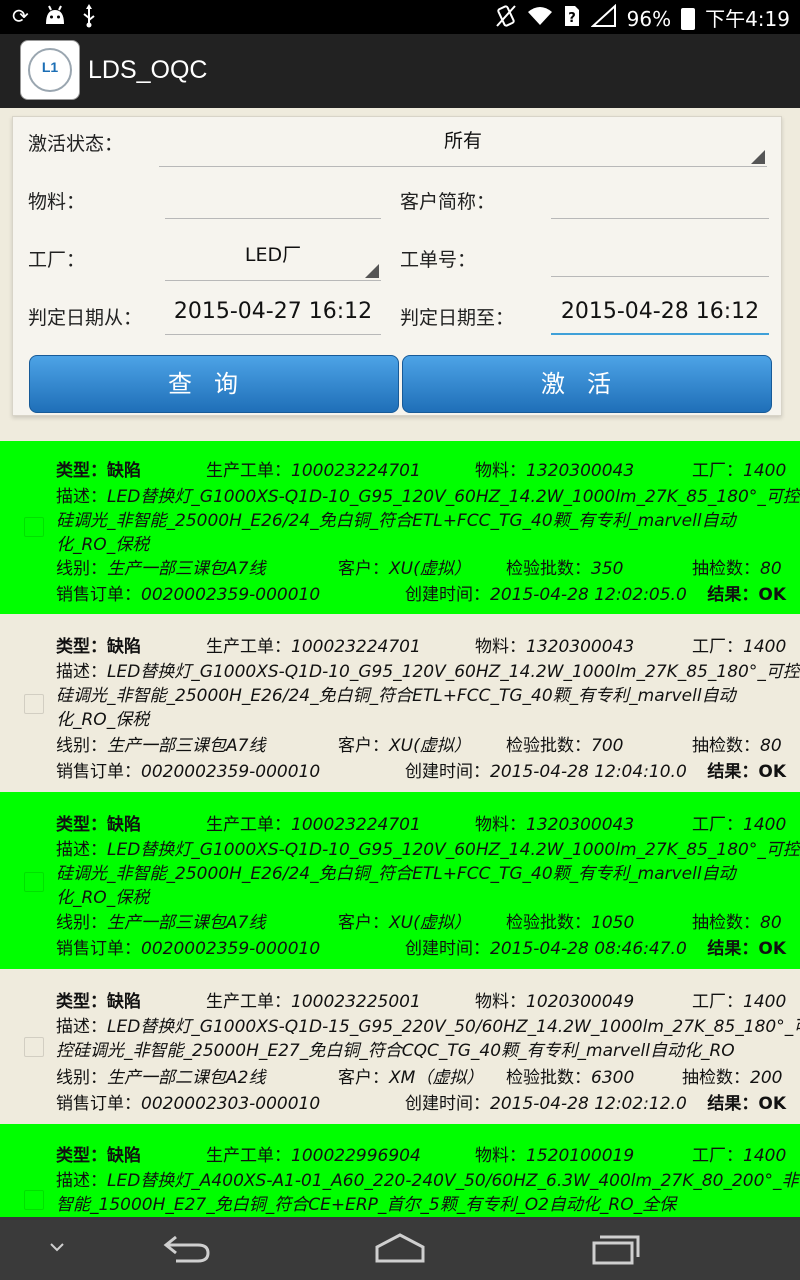  I want to click on app-logo: L1, so click(50, 70).